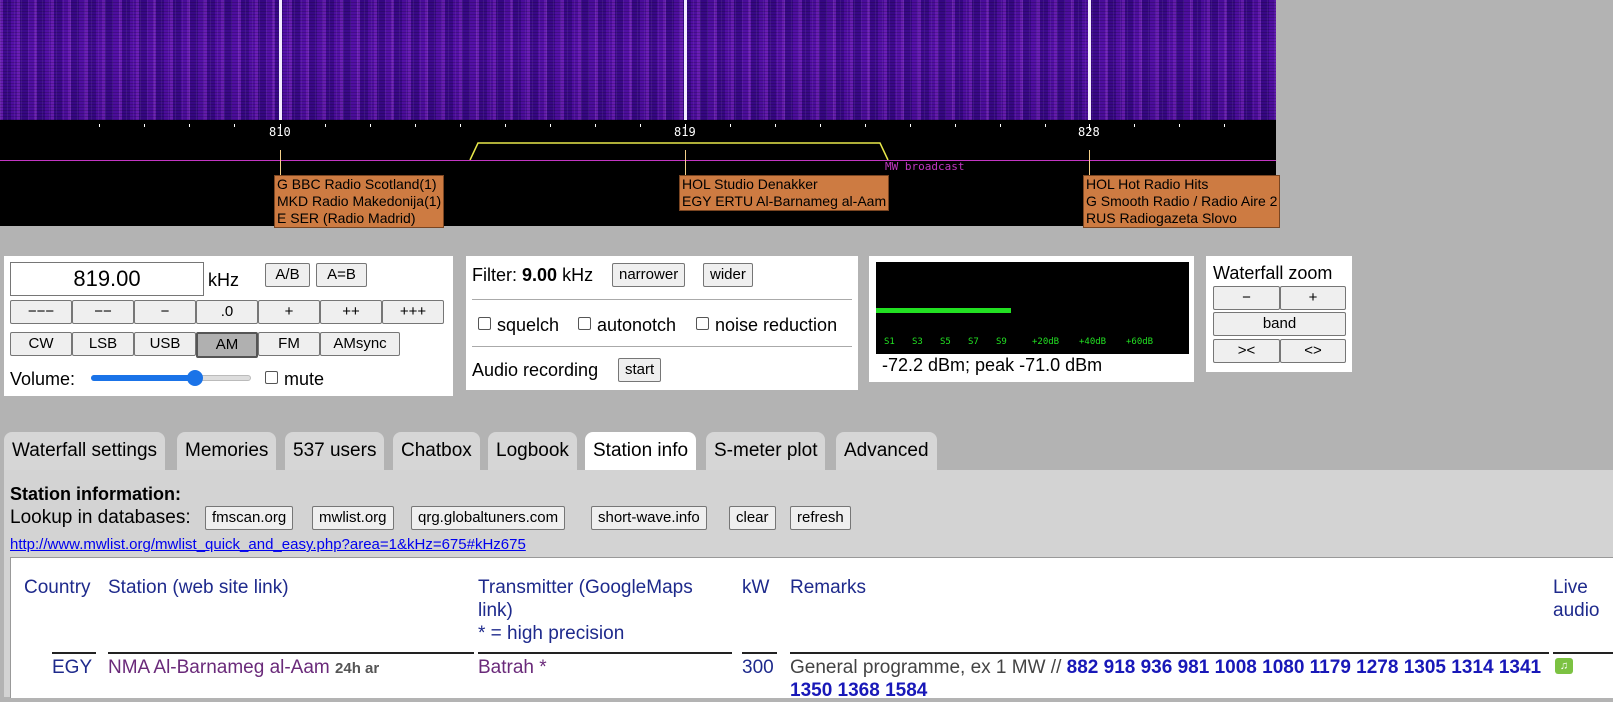 The width and height of the screenshot is (1613, 702). I want to click on row-station: NMA Al-Barnameg al-Aam 24h ar, so click(243, 668).